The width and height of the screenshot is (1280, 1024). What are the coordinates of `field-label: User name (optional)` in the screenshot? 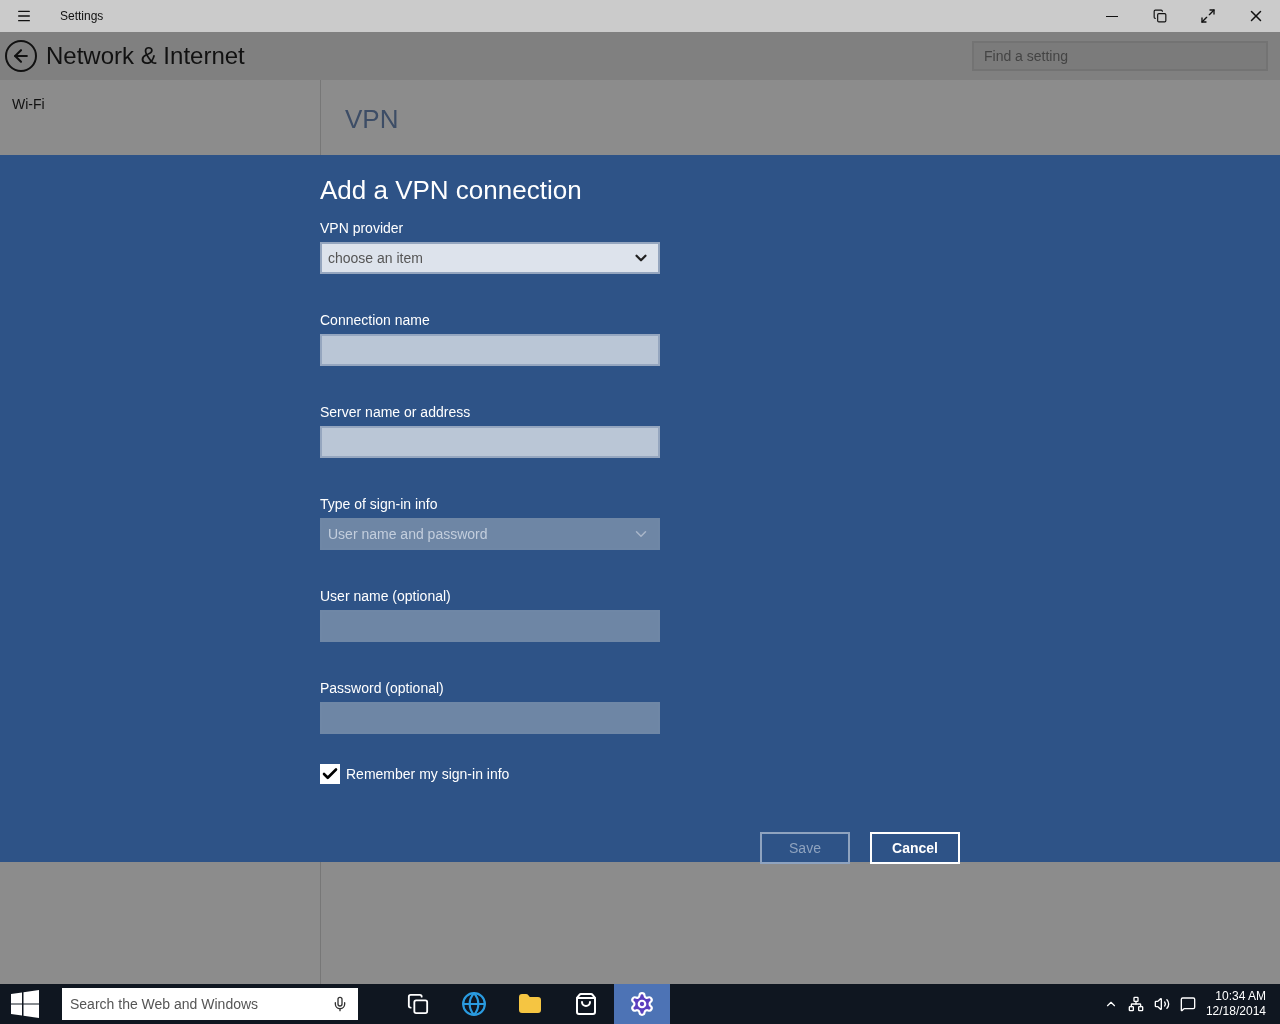 It's located at (386, 596).